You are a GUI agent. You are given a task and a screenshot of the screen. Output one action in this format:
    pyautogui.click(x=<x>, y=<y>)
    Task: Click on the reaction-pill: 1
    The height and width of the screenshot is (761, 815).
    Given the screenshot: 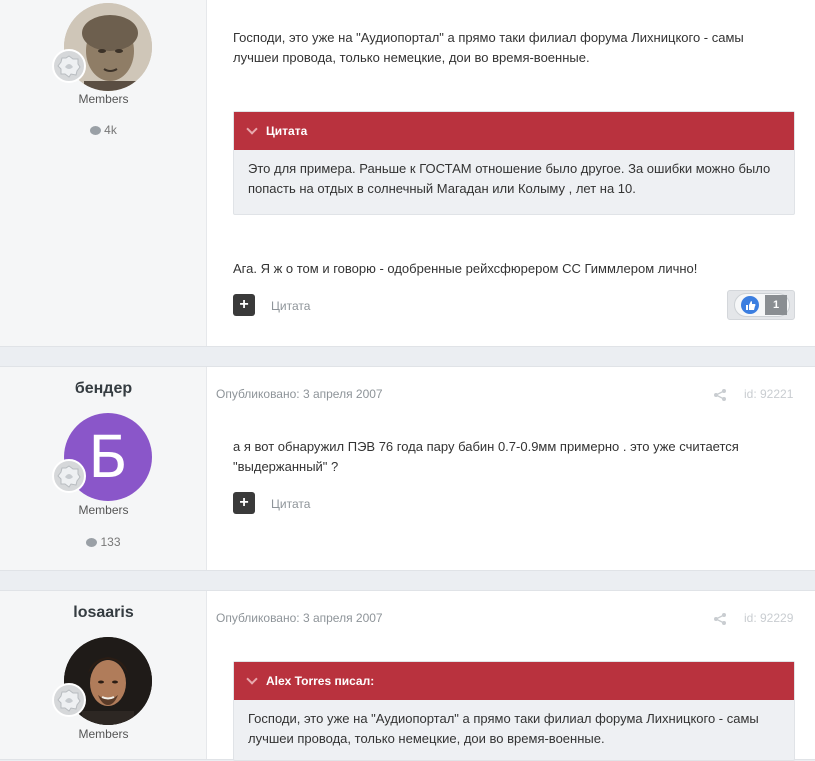 What is the action you would take?
    pyautogui.click(x=762, y=305)
    